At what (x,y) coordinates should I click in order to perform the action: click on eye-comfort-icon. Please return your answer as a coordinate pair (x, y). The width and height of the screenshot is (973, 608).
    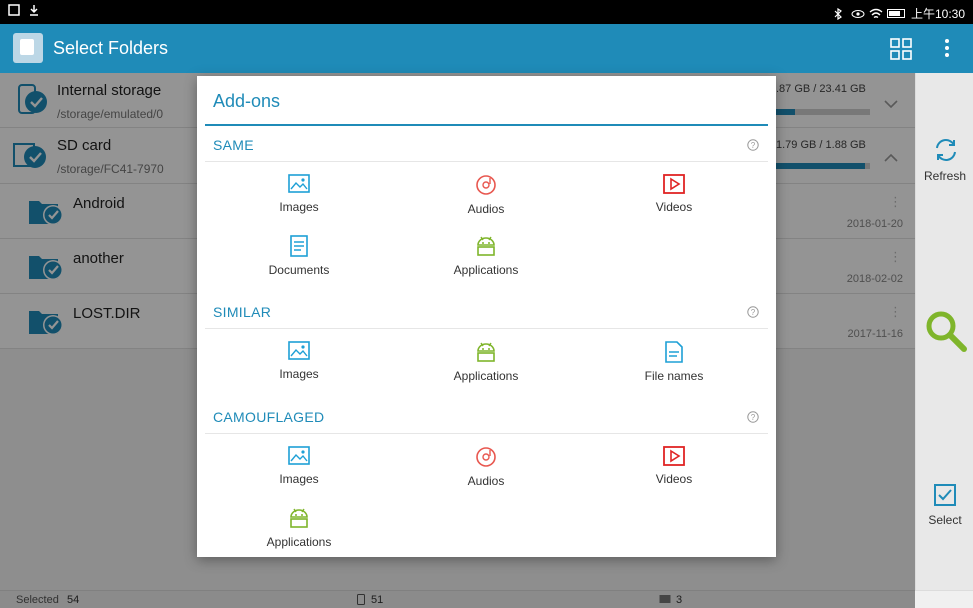
    Looking at the image, I should click on (858, 14).